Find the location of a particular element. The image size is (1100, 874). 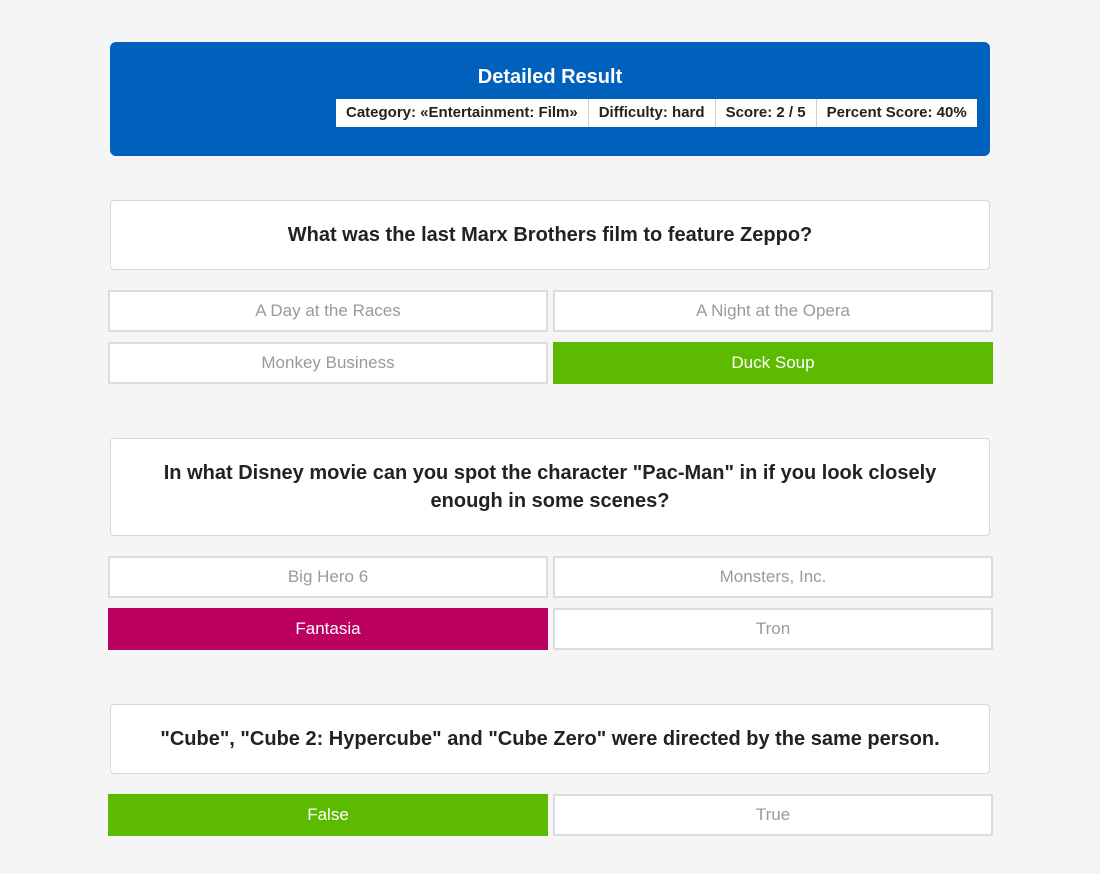

answer-option-correct: False is located at coordinates (328, 815).